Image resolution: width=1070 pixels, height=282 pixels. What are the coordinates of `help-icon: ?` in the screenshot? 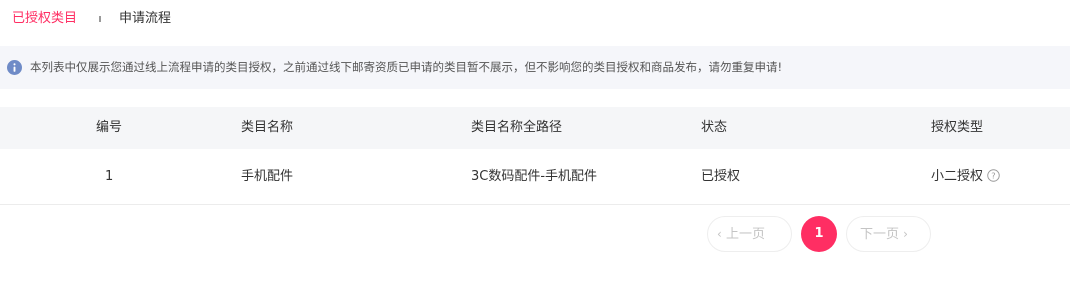 It's located at (993, 175).